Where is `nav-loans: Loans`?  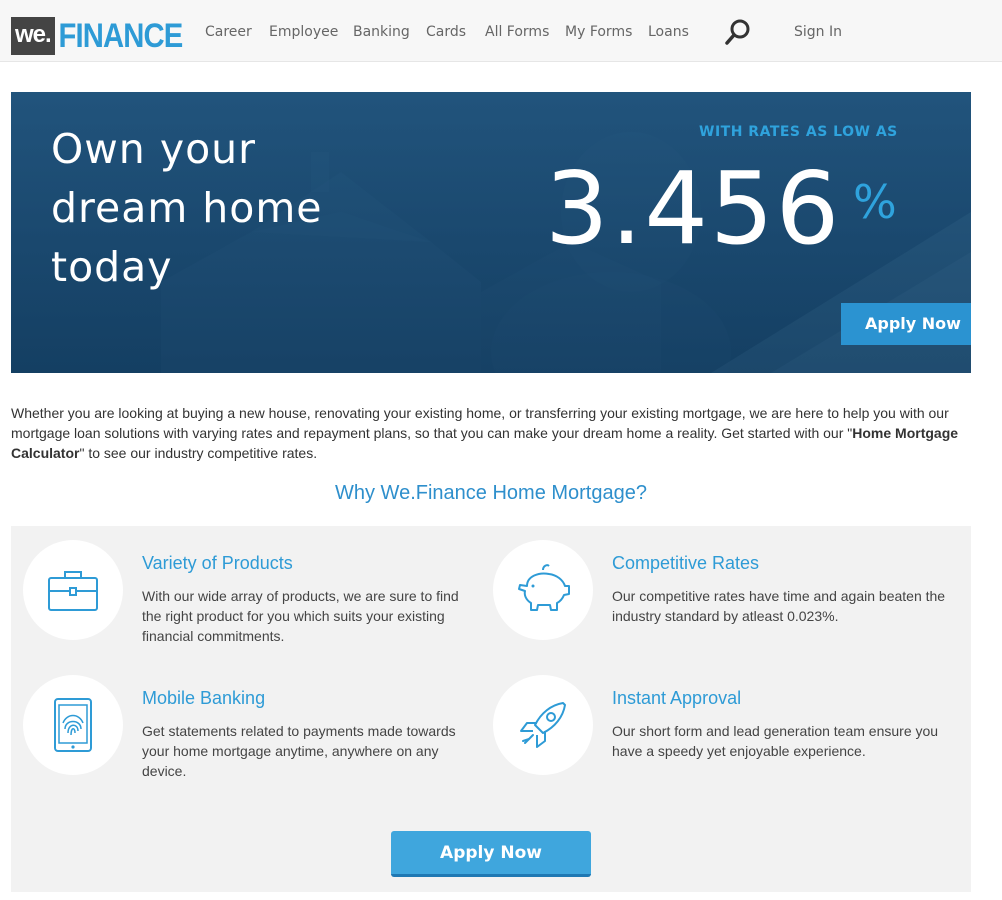 nav-loans: Loans is located at coordinates (668, 32).